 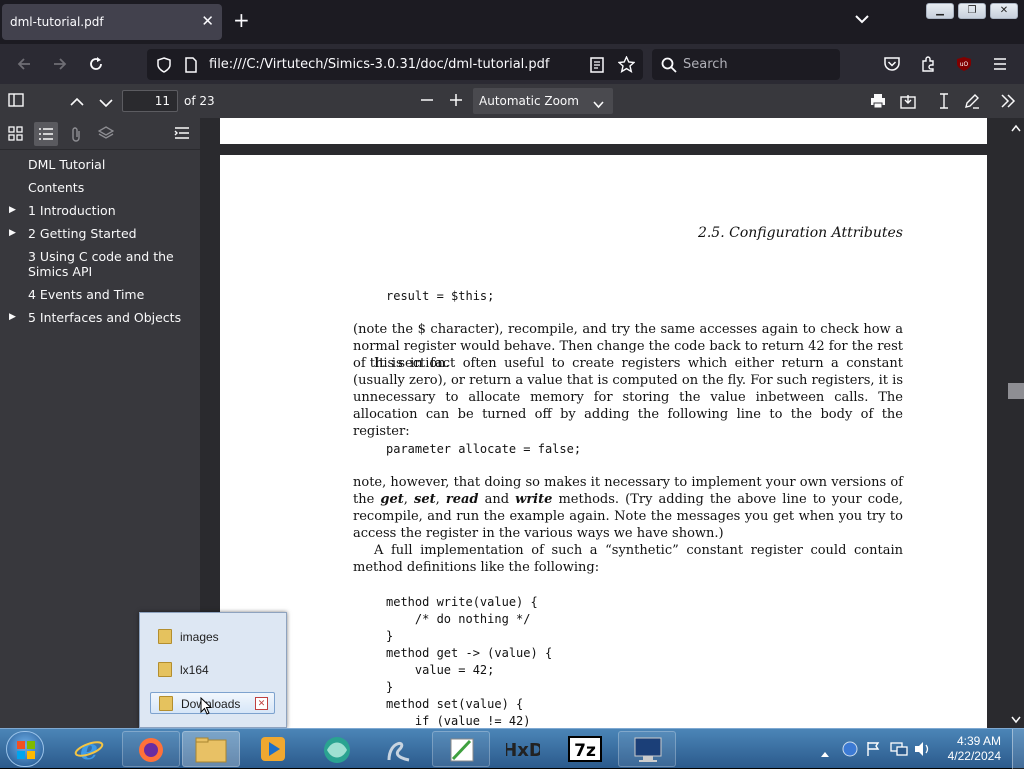 I want to click on zoom-in-icon, so click(x=456, y=101).